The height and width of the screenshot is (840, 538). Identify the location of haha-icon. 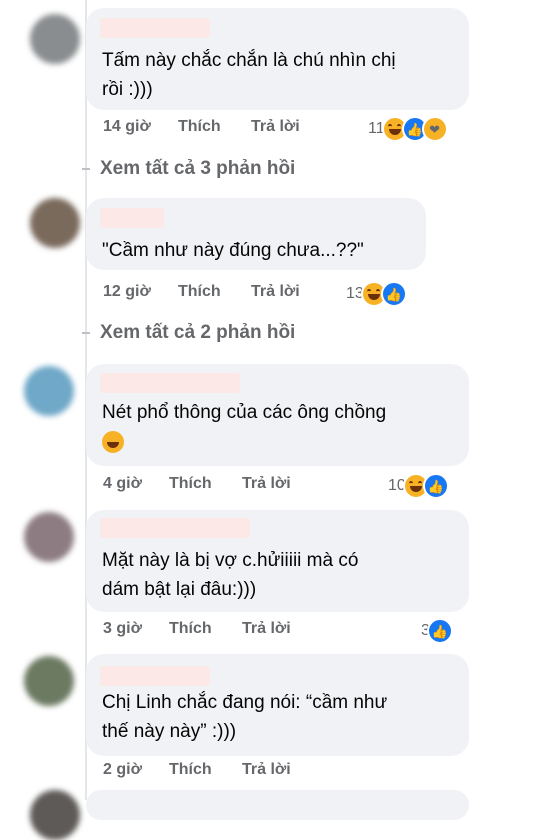
(394, 129).